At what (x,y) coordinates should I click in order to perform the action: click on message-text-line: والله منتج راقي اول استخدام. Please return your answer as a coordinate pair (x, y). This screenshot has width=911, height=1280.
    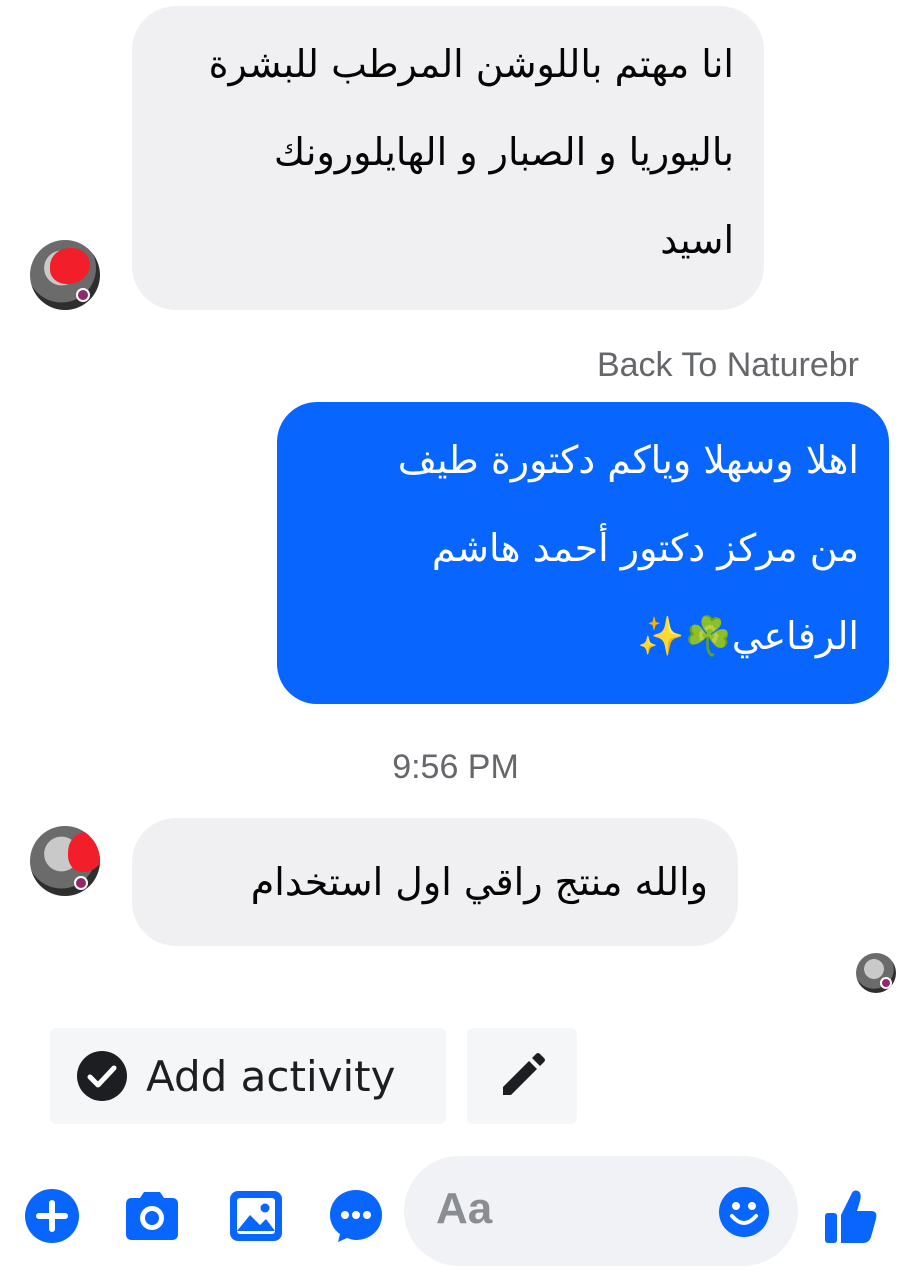
    Looking at the image, I should click on (479, 882).